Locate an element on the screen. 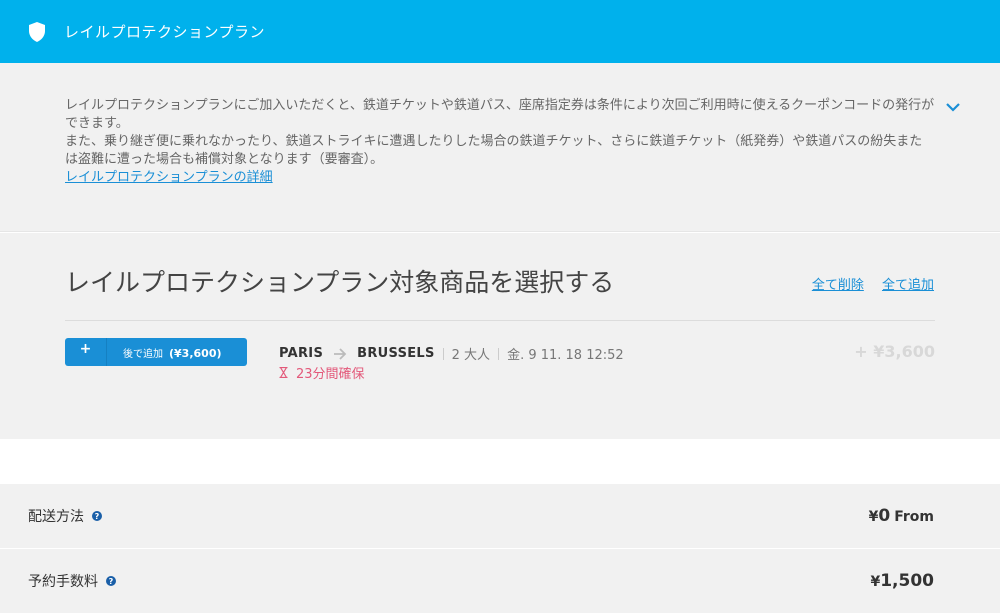  add-later-label: 後で追加 (¥3,600) is located at coordinates (172, 353).